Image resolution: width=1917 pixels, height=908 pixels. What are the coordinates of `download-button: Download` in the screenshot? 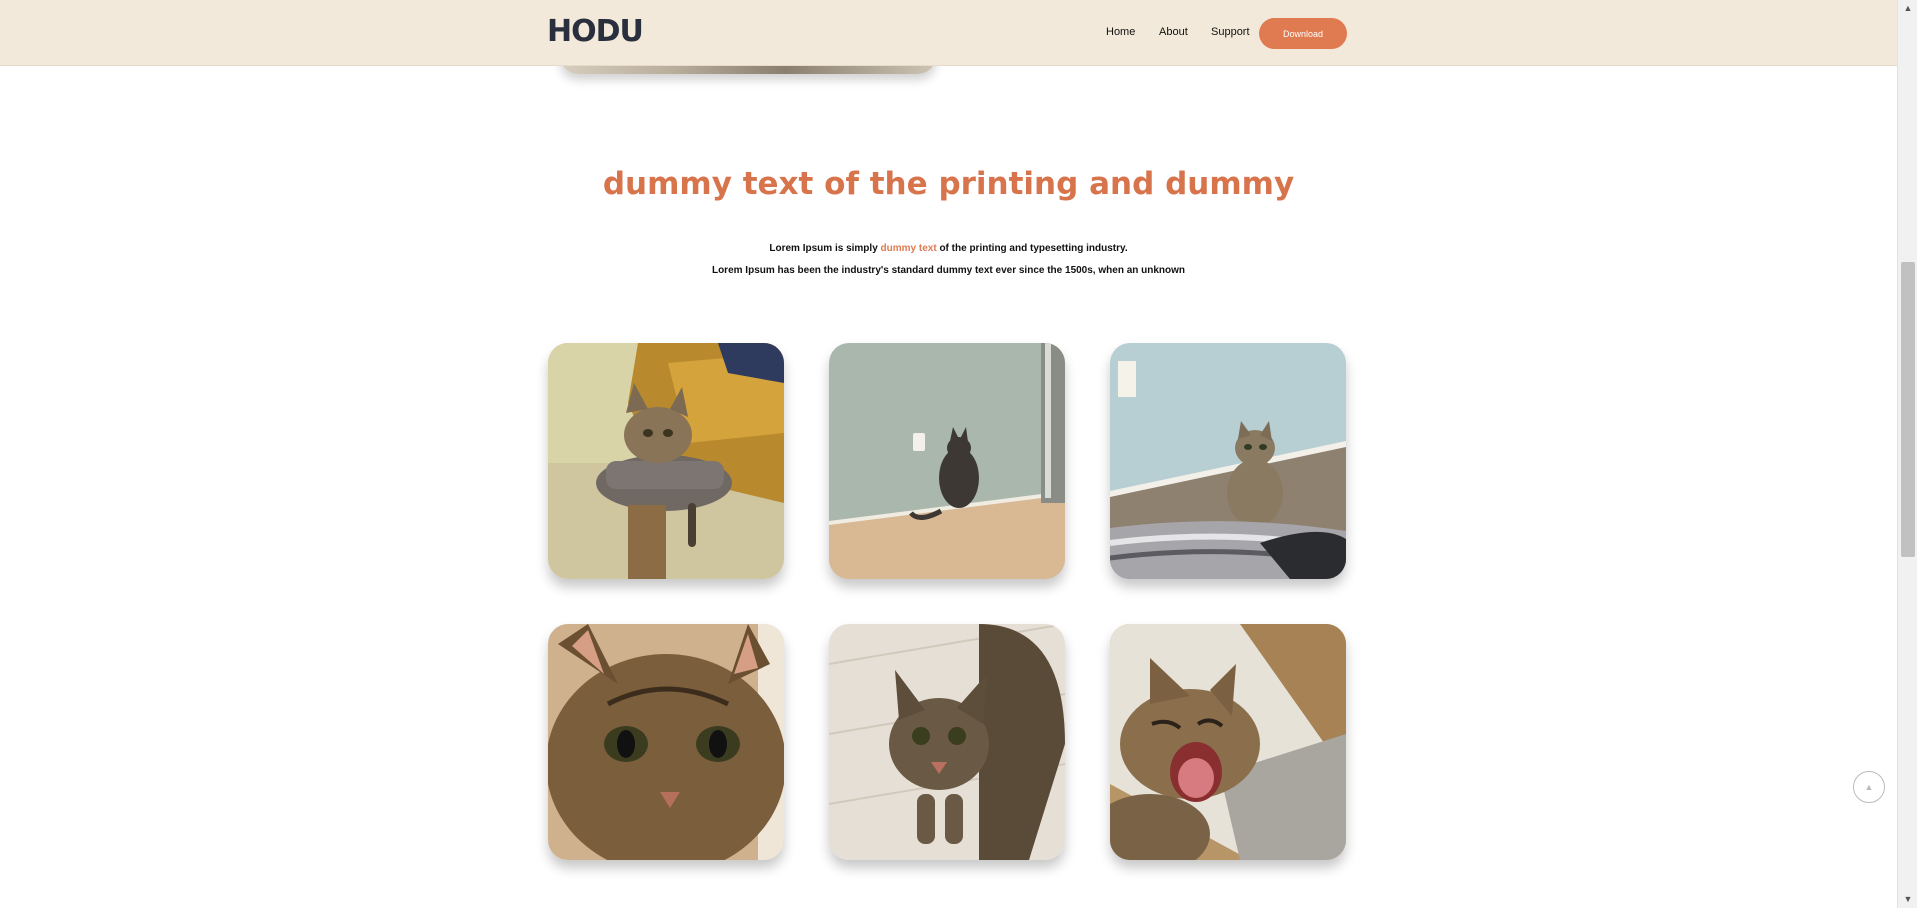 It's located at (1303, 33).